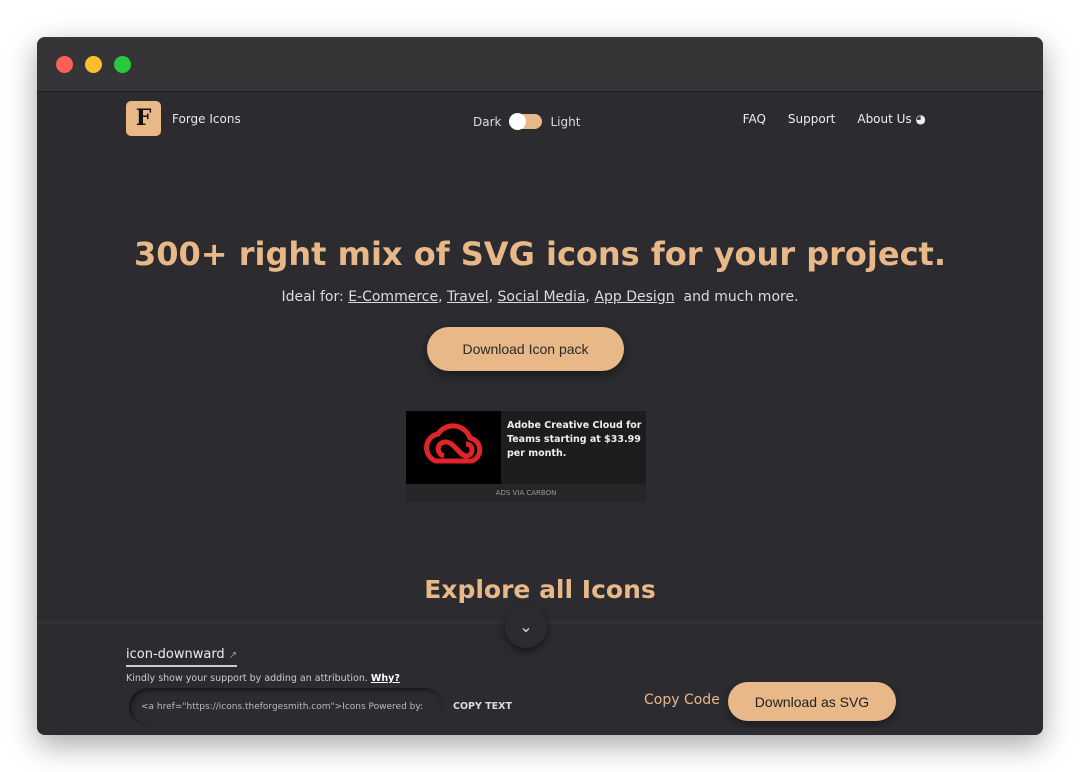  I want to click on nav-about-us: About Us ◕, so click(891, 119).